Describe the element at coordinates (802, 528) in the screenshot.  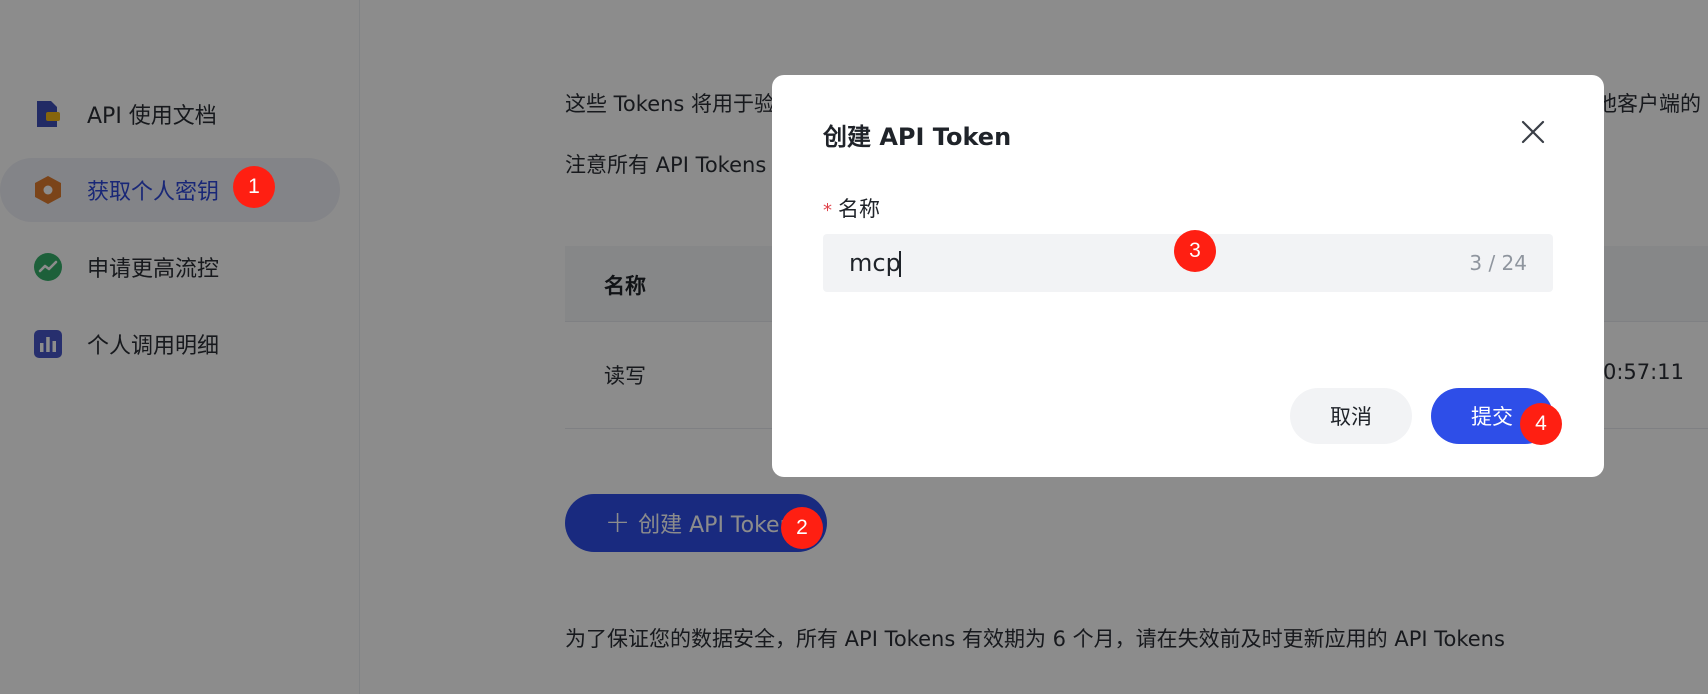
I see `step-marker-2: 2` at that location.